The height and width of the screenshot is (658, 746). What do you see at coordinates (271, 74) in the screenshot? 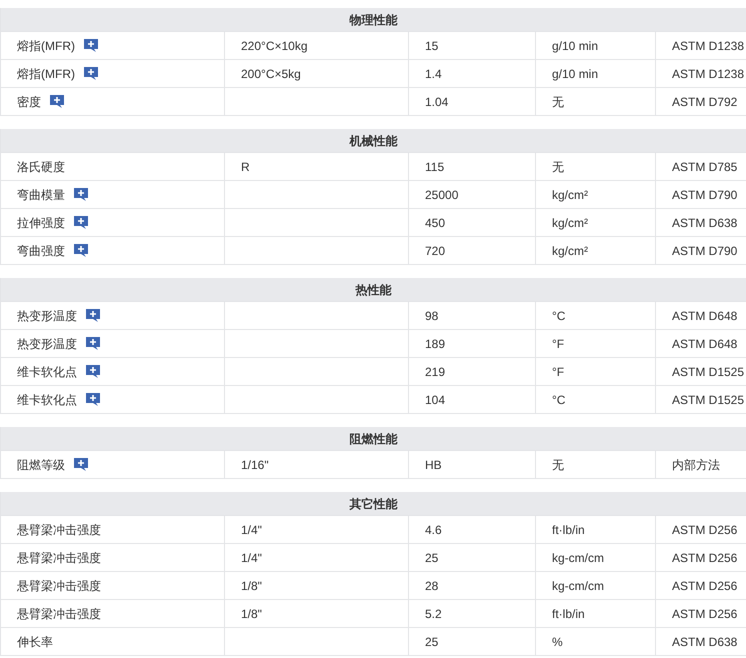
I see `test-condition: 200°C×5kg` at bounding box center [271, 74].